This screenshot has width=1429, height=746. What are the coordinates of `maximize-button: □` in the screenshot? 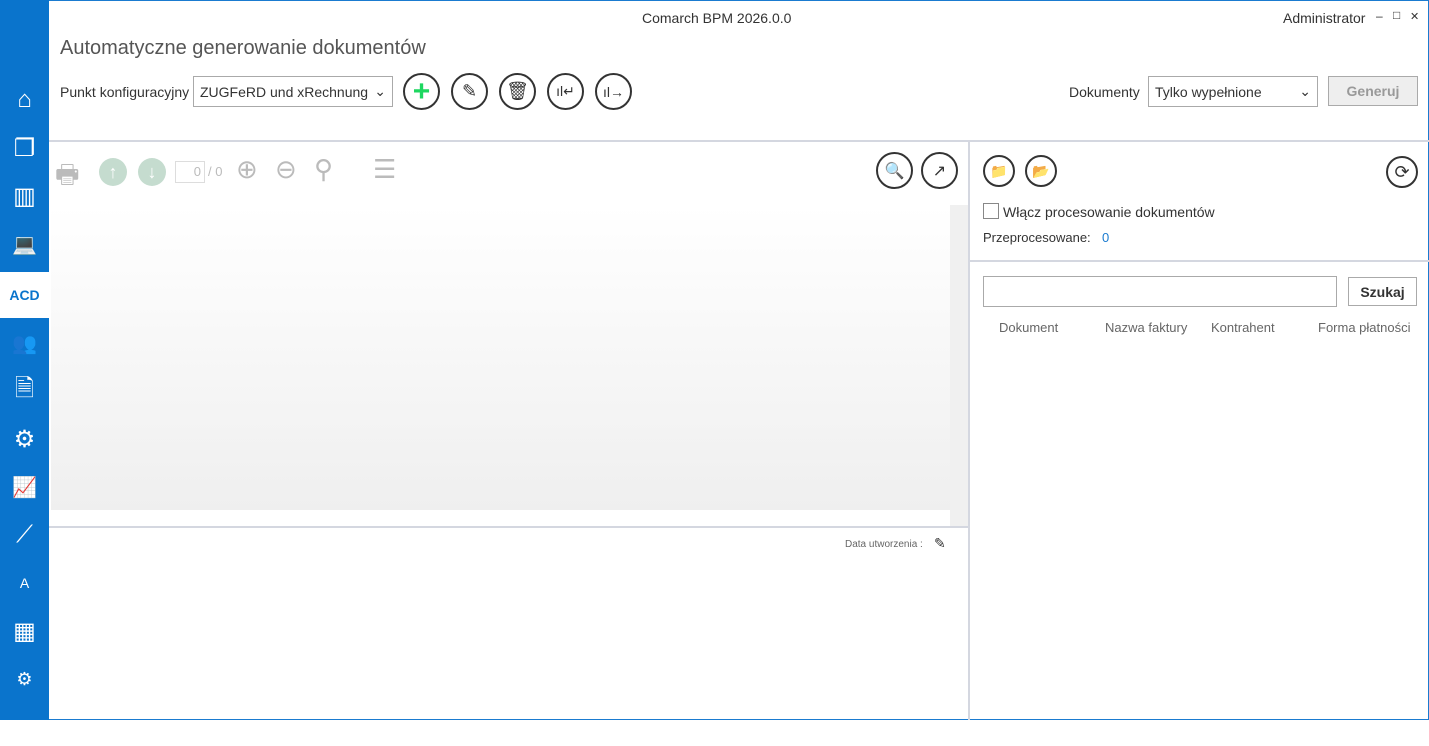 It's located at (1396, 15).